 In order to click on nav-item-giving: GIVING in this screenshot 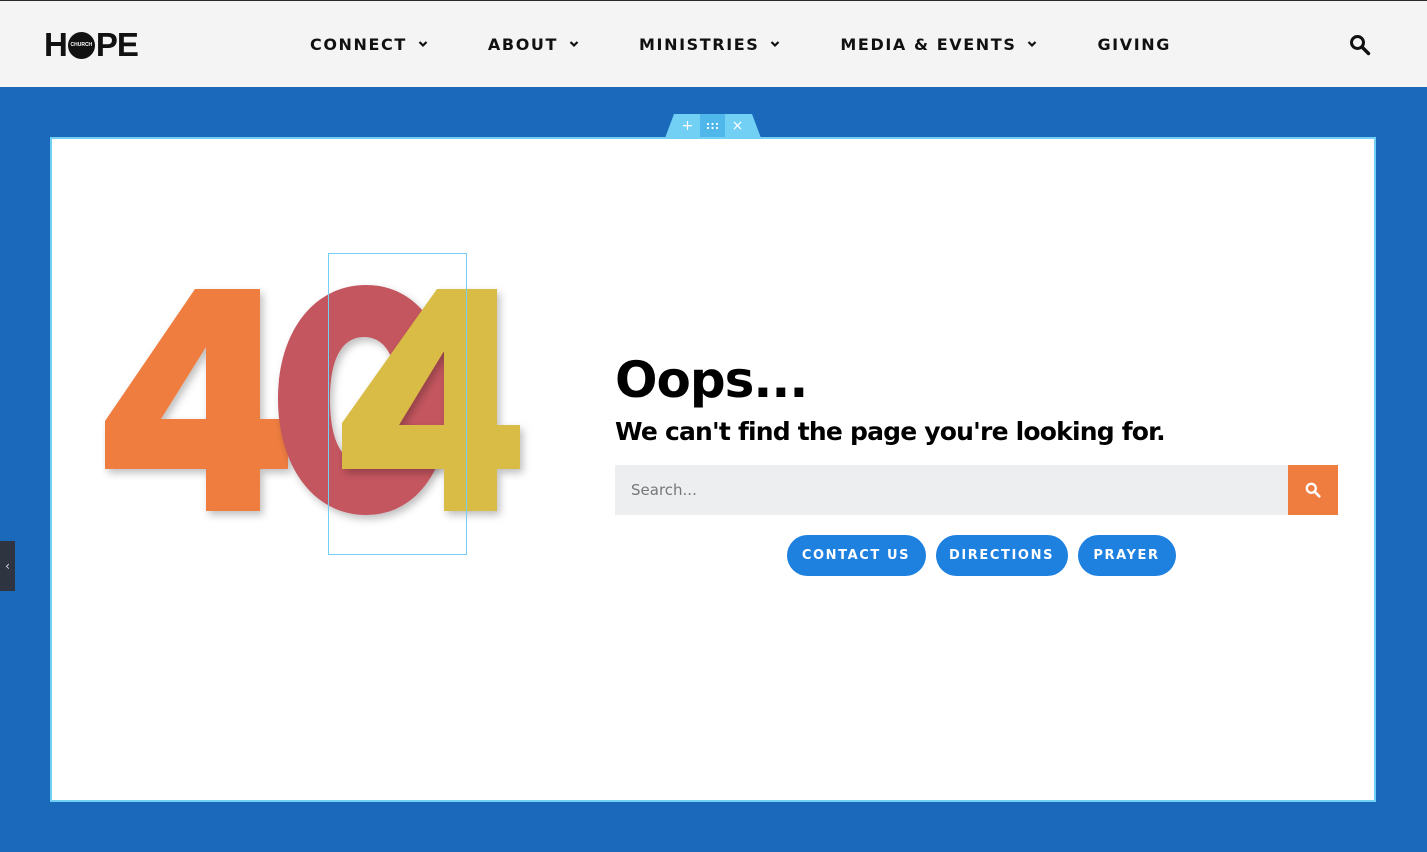, I will do `click(1134, 44)`.